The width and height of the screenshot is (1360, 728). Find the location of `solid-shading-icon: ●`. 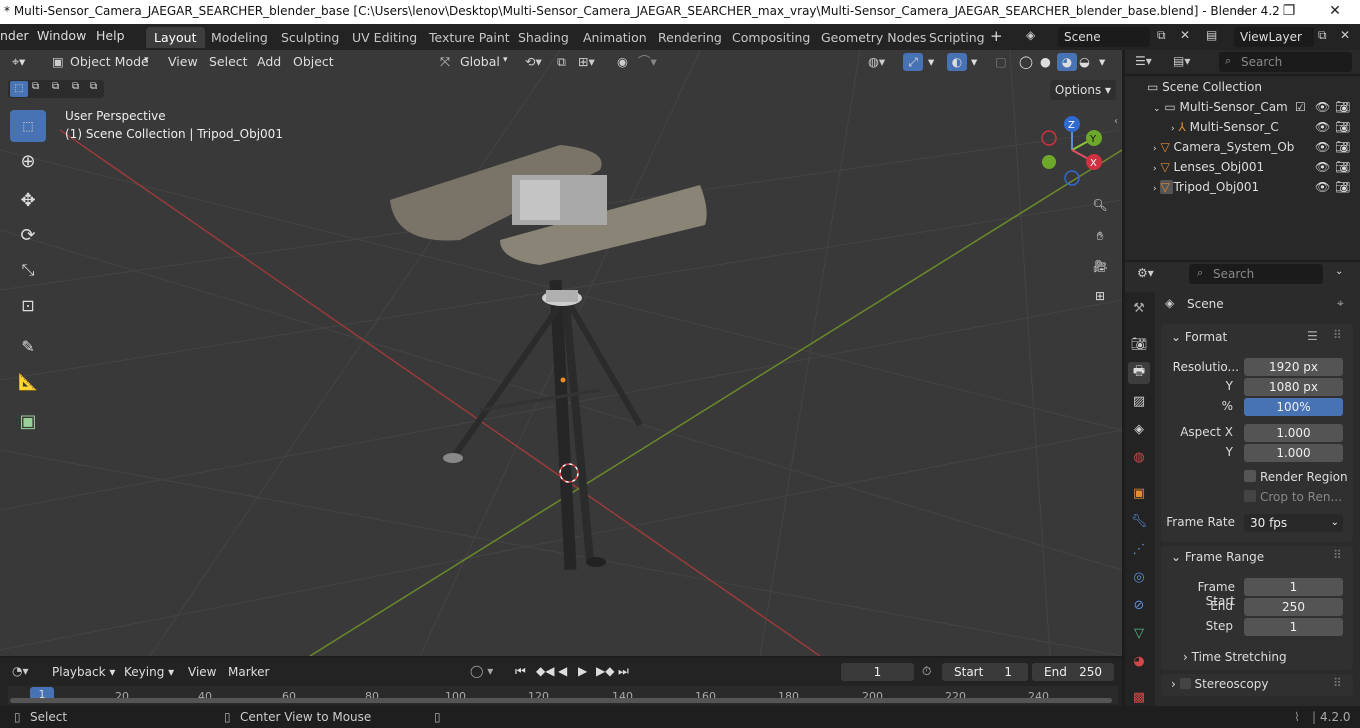

solid-shading-icon: ● is located at coordinates (1045, 62).